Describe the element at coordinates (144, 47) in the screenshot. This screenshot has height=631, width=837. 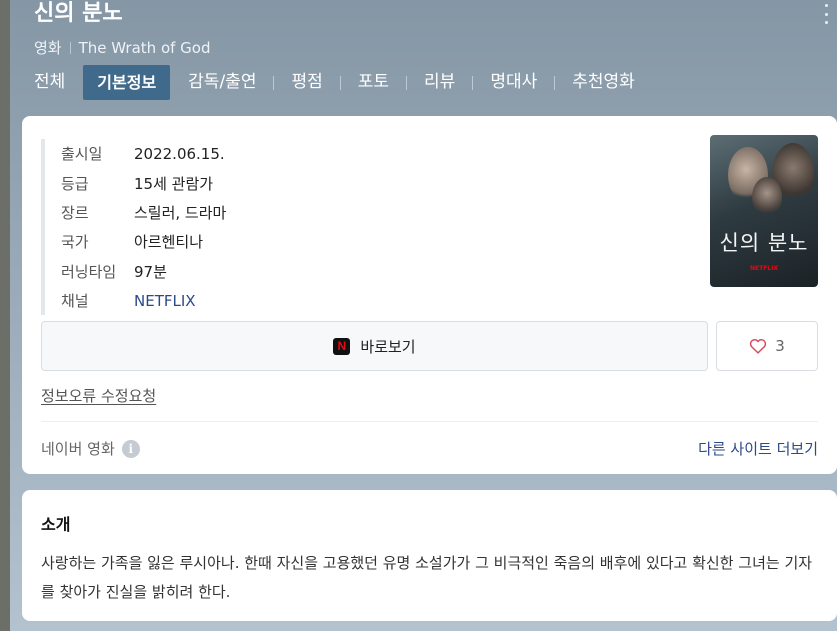
I see `original-title: The Wrath of God` at that location.